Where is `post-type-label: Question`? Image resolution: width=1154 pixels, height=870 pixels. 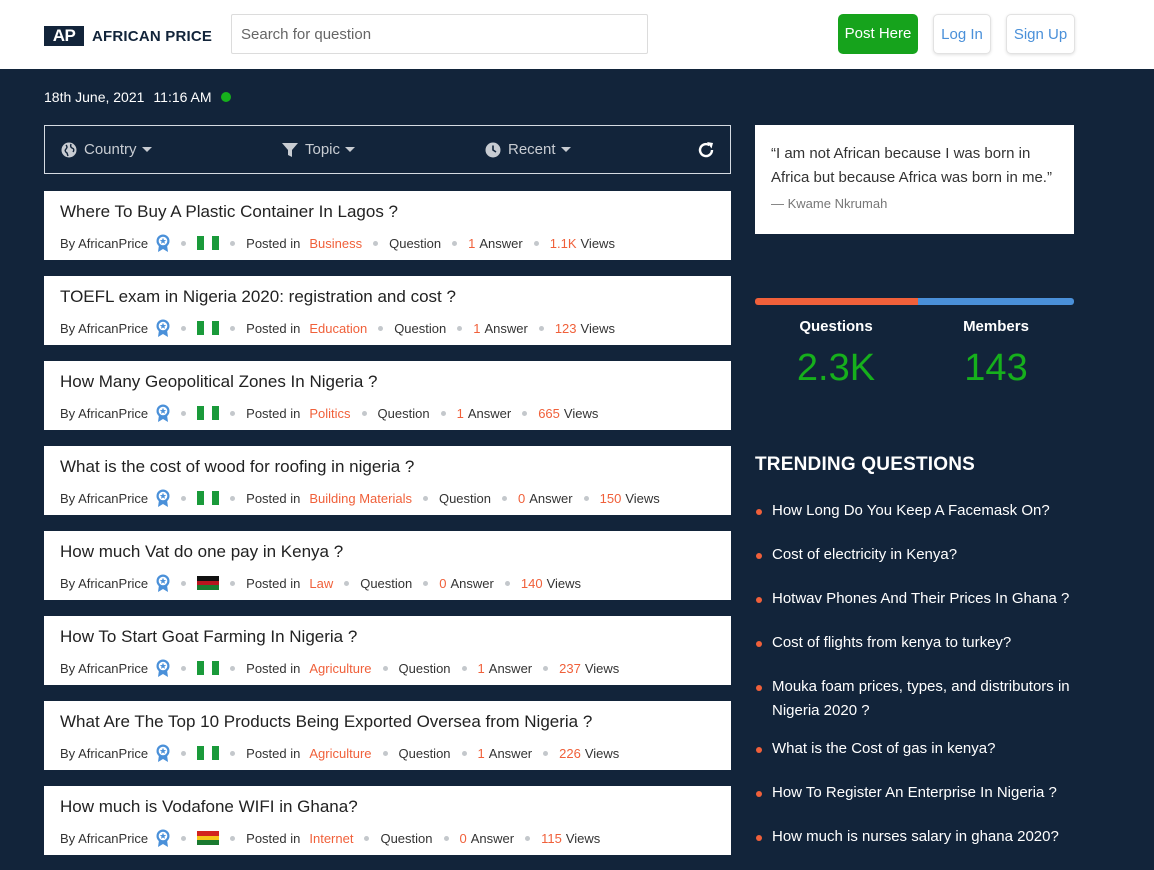
post-type-label: Question is located at coordinates (415, 243).